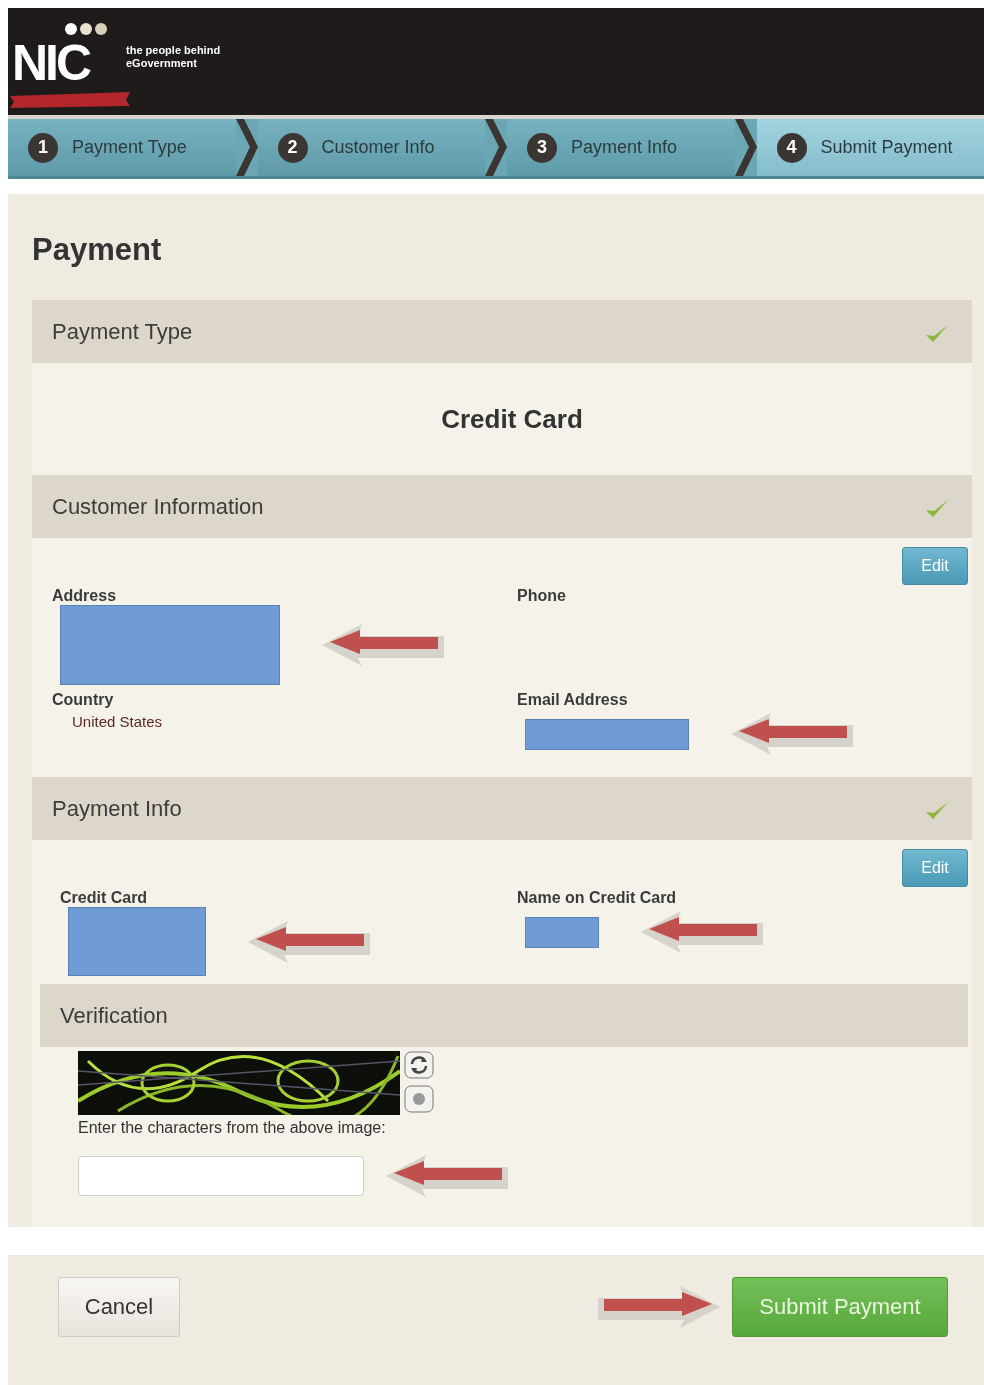  What do you see at coordinates (129, 147) in the screenshot?
I see `step-label: Payment Type` at bounding box center [129, 147].